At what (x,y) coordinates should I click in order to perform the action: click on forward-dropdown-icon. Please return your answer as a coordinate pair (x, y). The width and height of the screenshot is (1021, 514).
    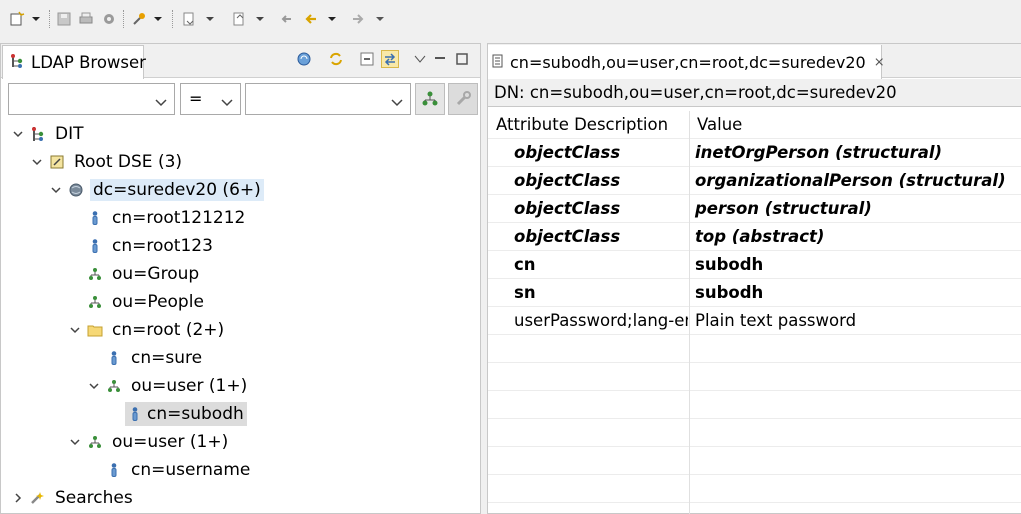
    Looking at the image, I should click on (380, 19).